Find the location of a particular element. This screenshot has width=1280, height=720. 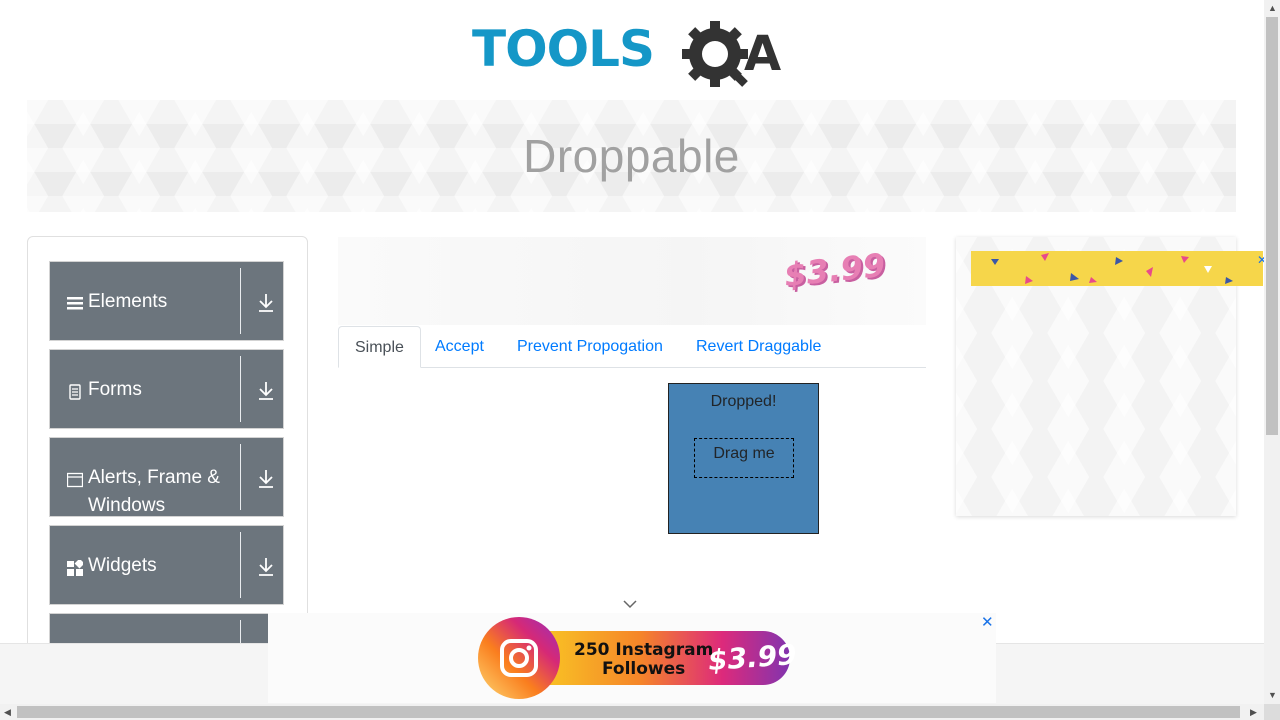

sidebar-group-label-line2: Windows is located at coordinates (127, 505).